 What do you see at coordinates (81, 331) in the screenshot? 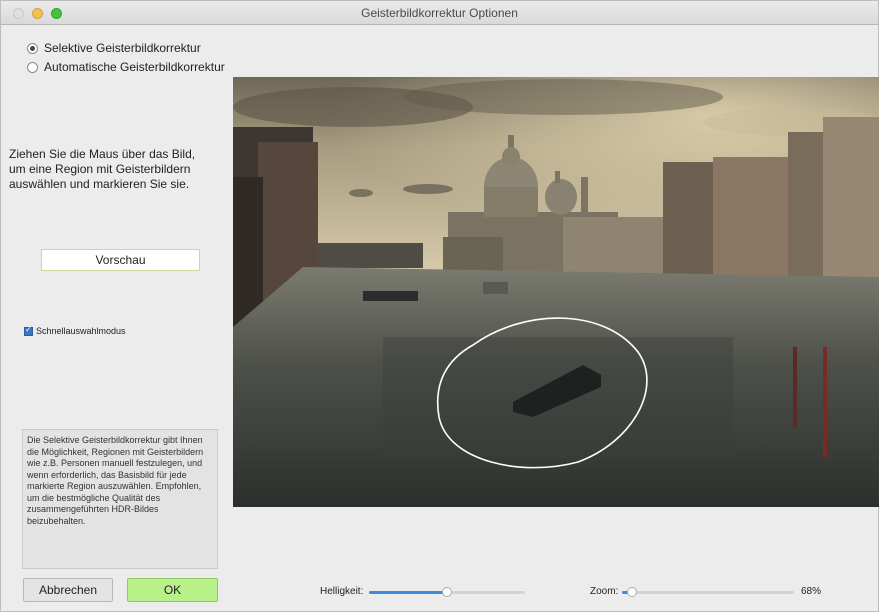
I see `quick-select-label: Schnellauswahlmodus` at bounding box center [81, 331].